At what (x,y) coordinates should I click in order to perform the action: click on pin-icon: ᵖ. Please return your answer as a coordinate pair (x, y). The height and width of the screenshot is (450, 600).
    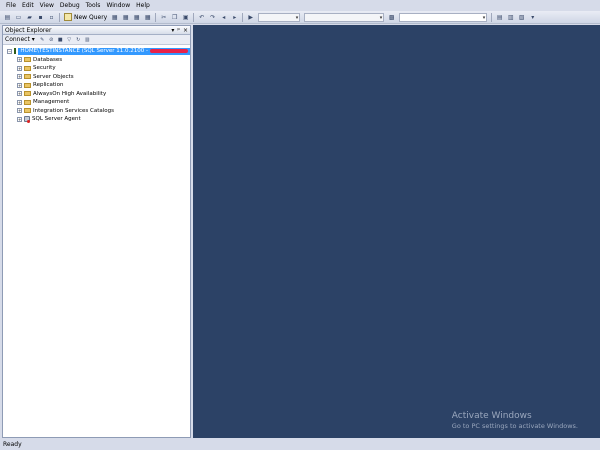
    Looking at the image, I should click on (178, 30).